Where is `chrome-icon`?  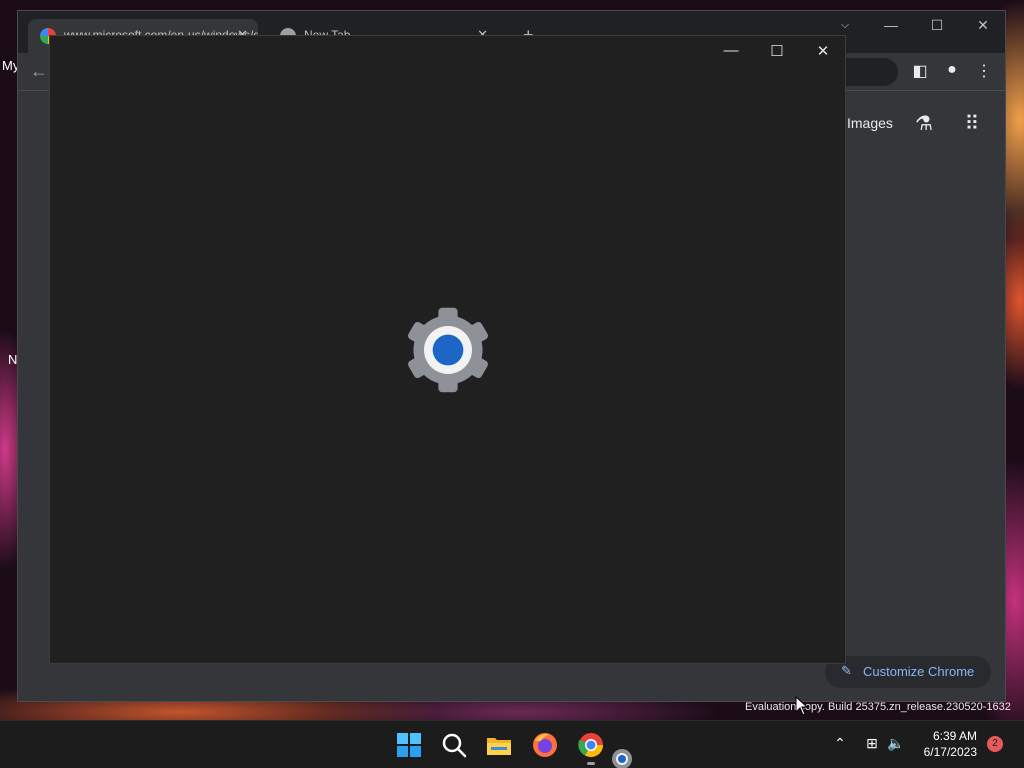 chrome-icon is located at coordinates (591, 745).